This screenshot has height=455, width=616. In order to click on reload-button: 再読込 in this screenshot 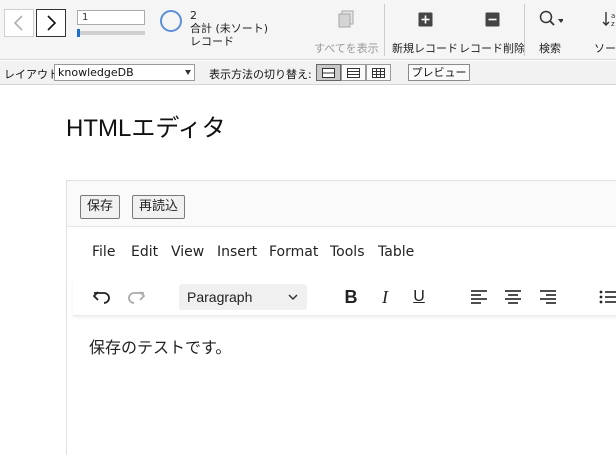, I will do `click(159, 207)`.